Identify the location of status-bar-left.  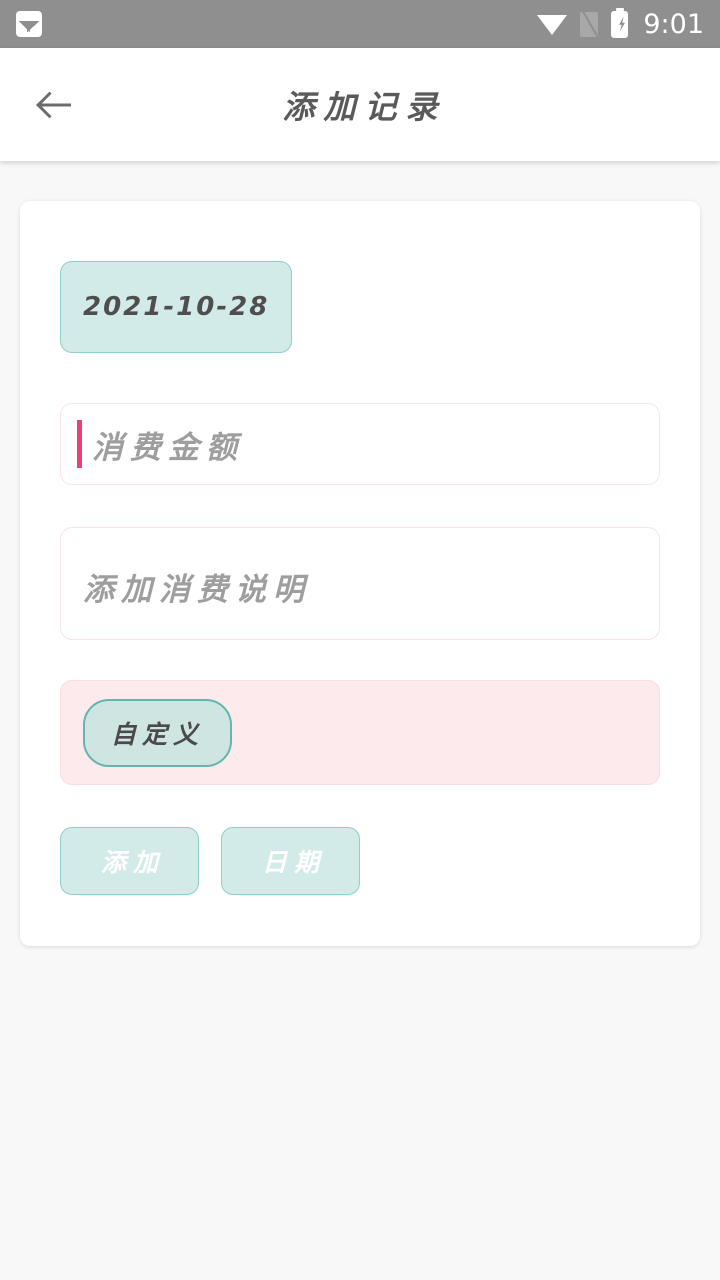
(29, 24).